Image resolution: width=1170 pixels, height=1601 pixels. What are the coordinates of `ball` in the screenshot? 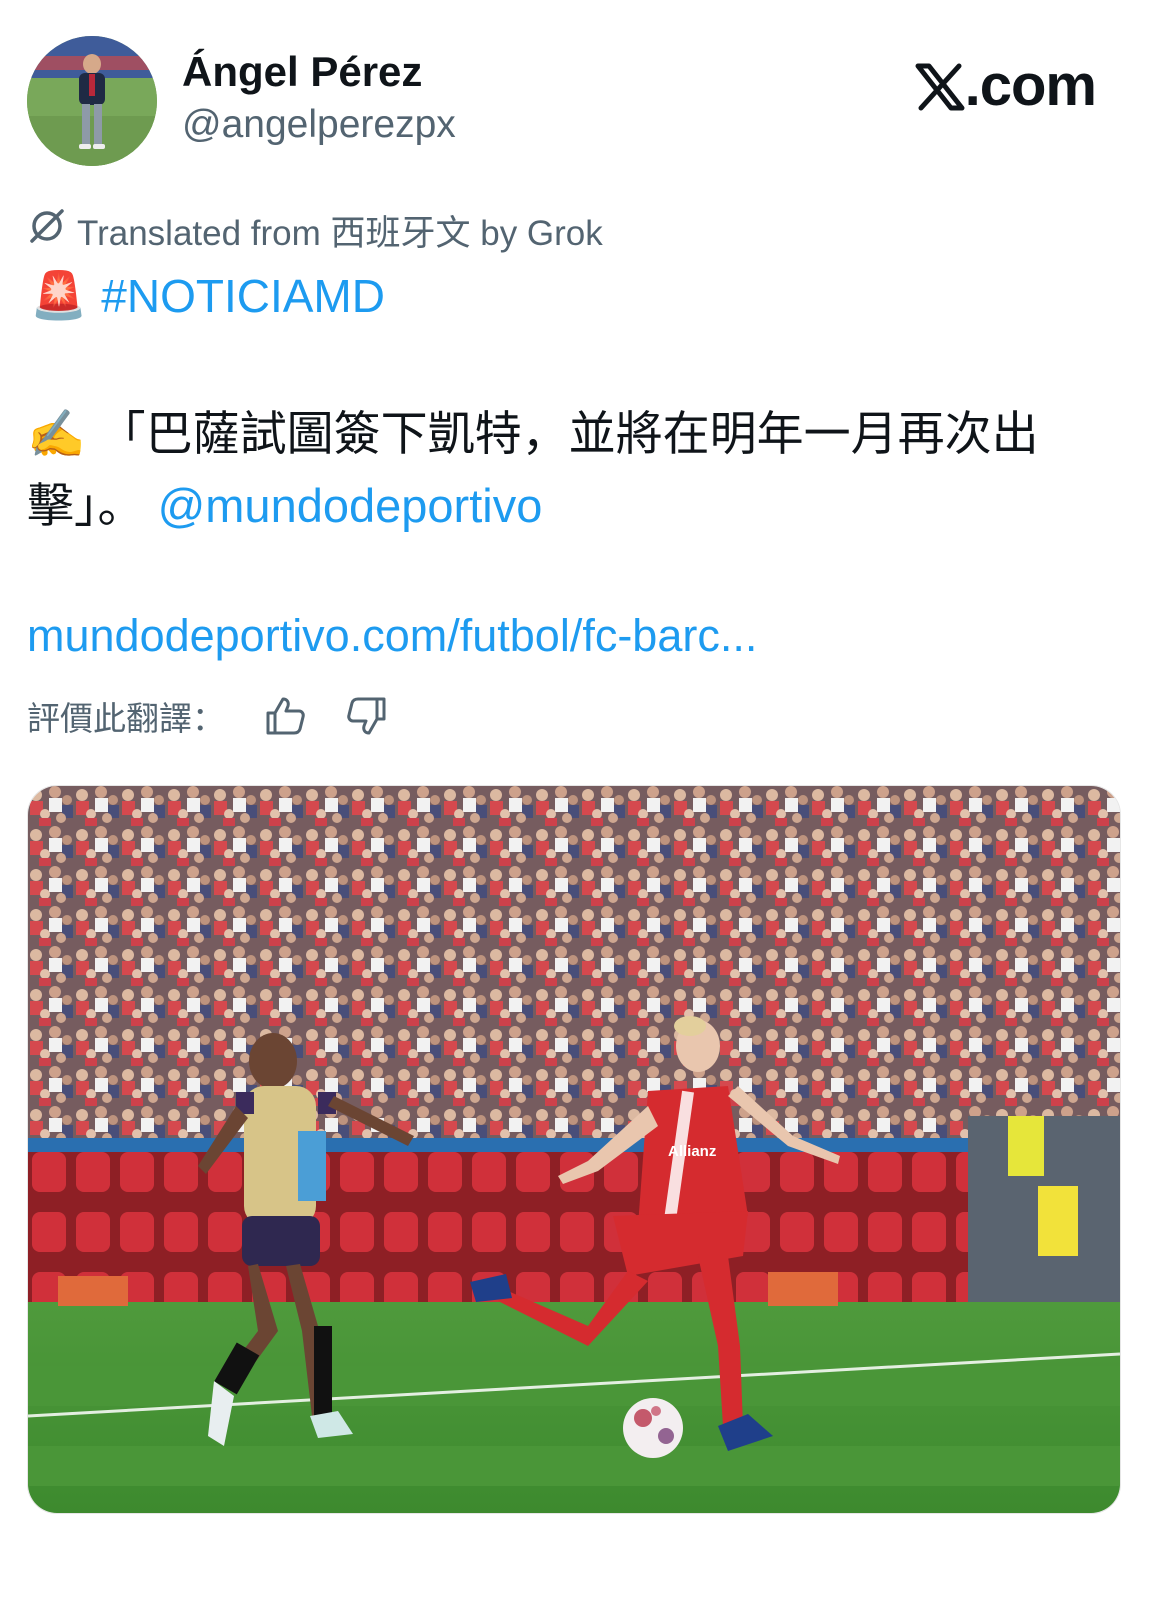 It's located at (653, 1428).